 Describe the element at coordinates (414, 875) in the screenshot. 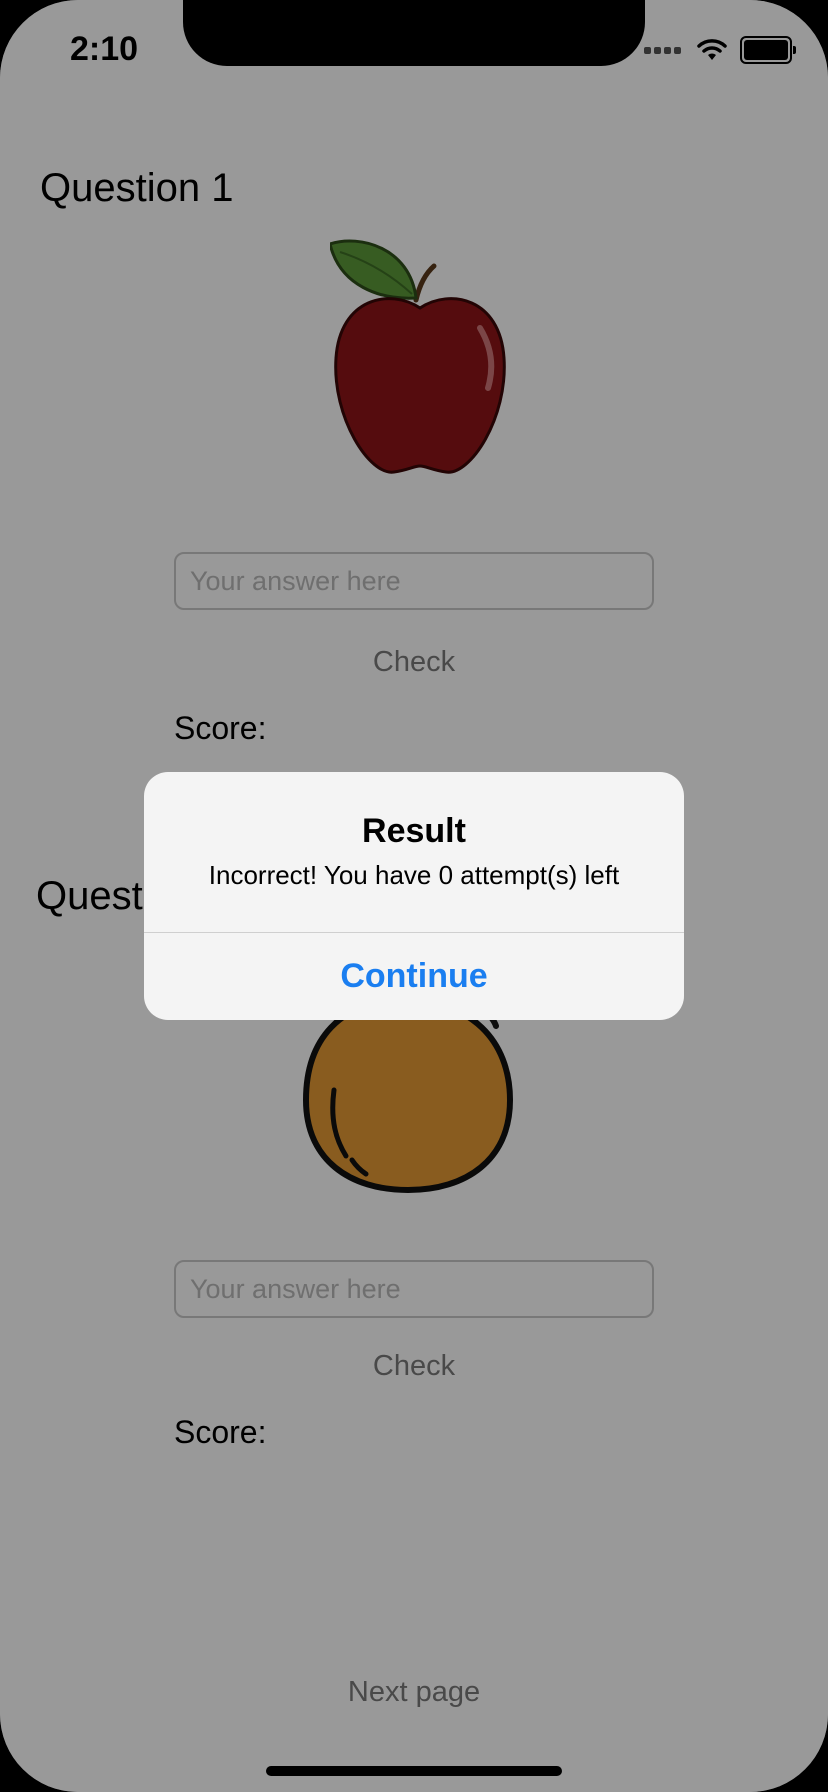

I see `alert-message: Incorrect! You have 0 attempt(s) left` at that location.